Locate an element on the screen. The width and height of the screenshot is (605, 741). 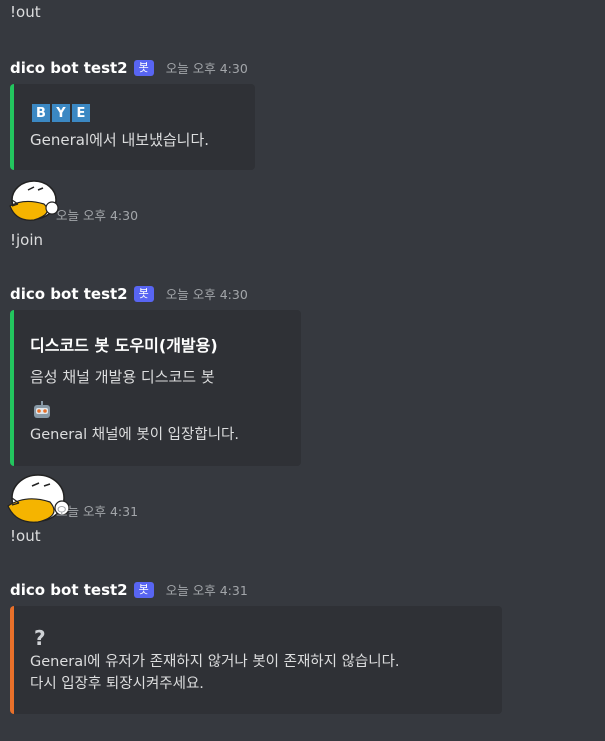
embed-title: 디스코드 봇 도우미(개발용) is located at coordinates (124, 345).